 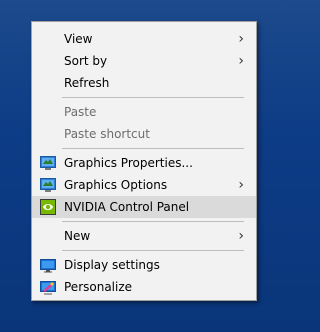 What do you see at coordinates (48, 207) in the screenshot?
I see `nvidia-icon` at bounding box center [48, 207].